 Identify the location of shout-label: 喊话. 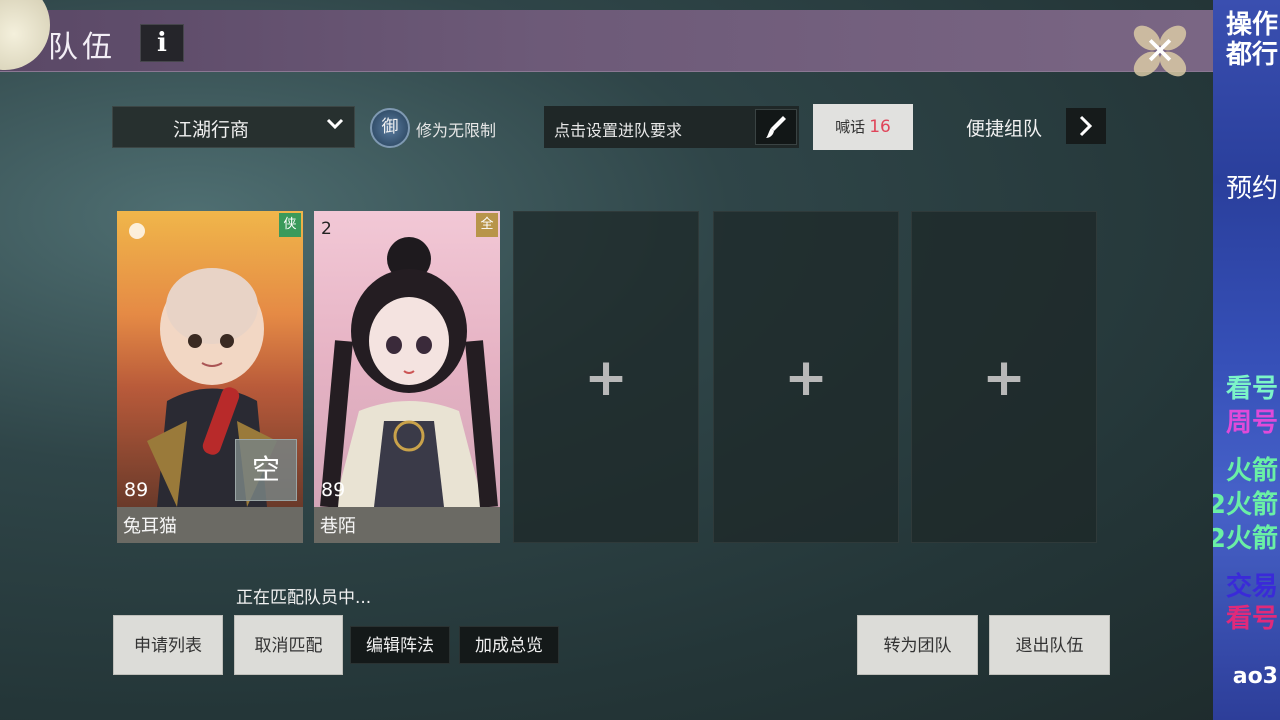
(850, 127).